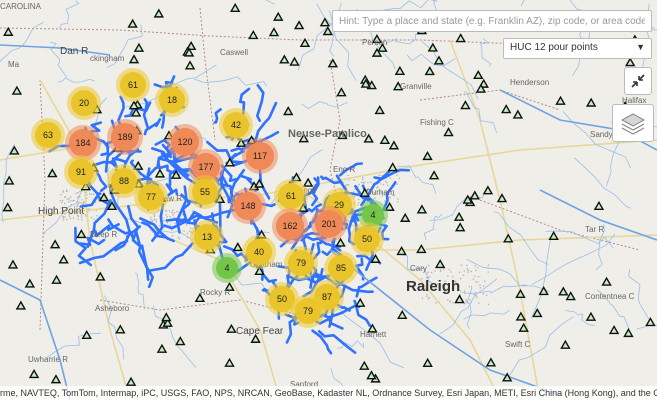 Image resolution: width=657 pixels, height=400 pixels. I want to click on cluster-marker: 189, so click(125, 137).